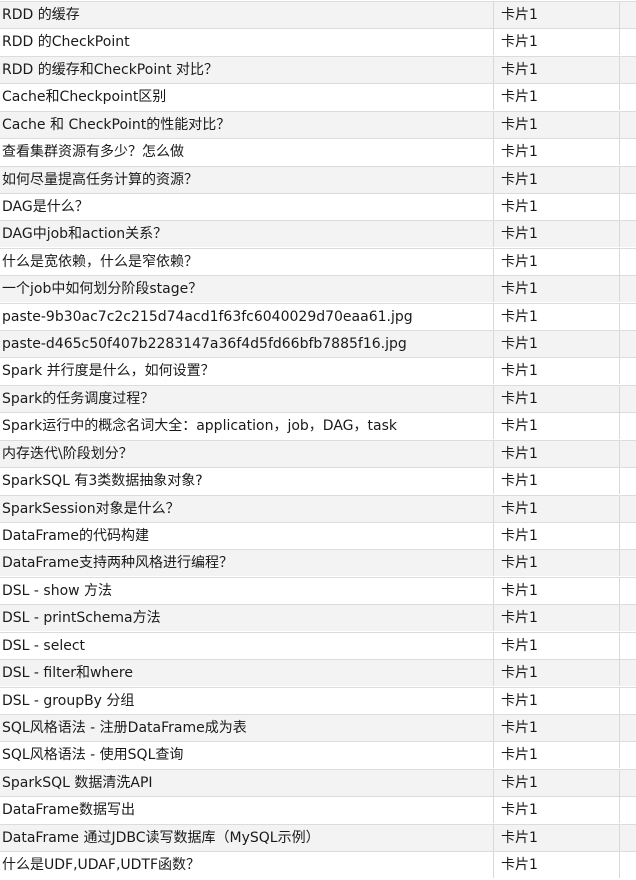 This screenshot has height=880, width=636. I want to click on table-row: DSL - show 方法 卡片1, so click(318, 590).